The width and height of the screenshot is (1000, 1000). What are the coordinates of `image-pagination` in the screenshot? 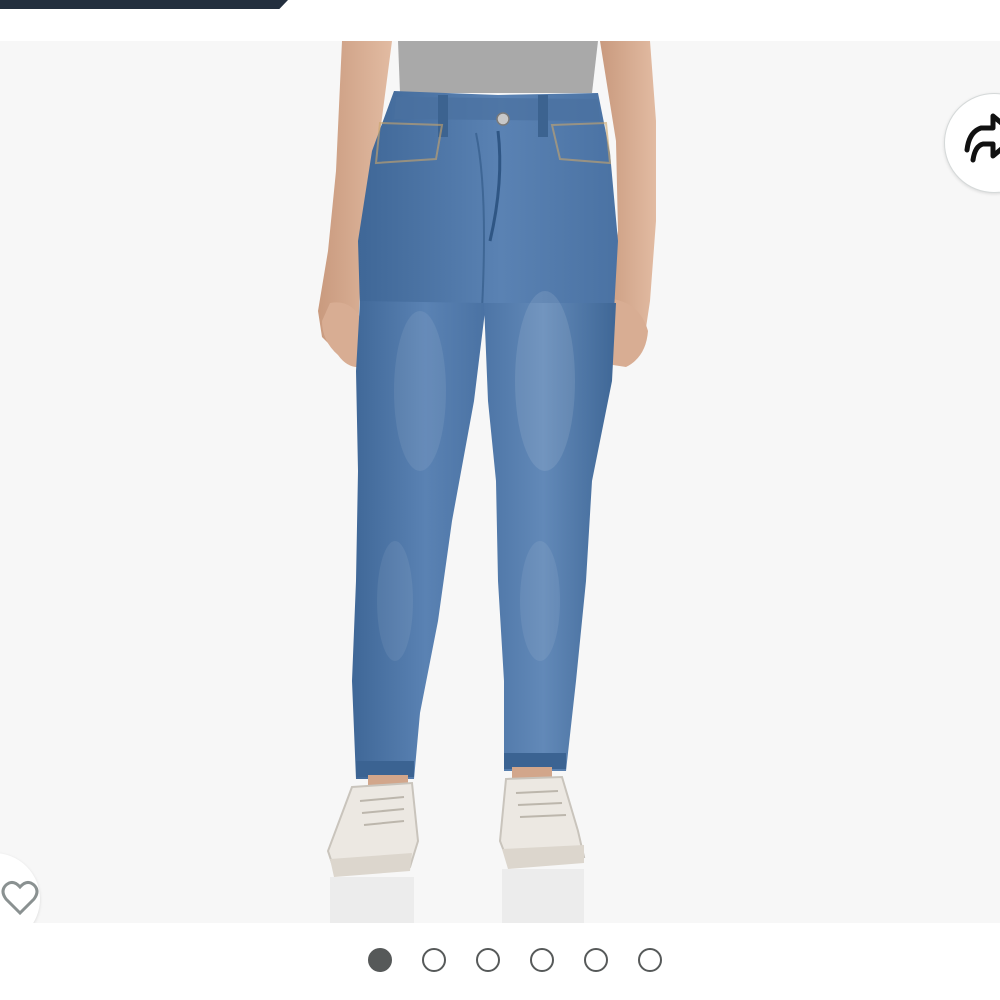 It's located at (500, 962).